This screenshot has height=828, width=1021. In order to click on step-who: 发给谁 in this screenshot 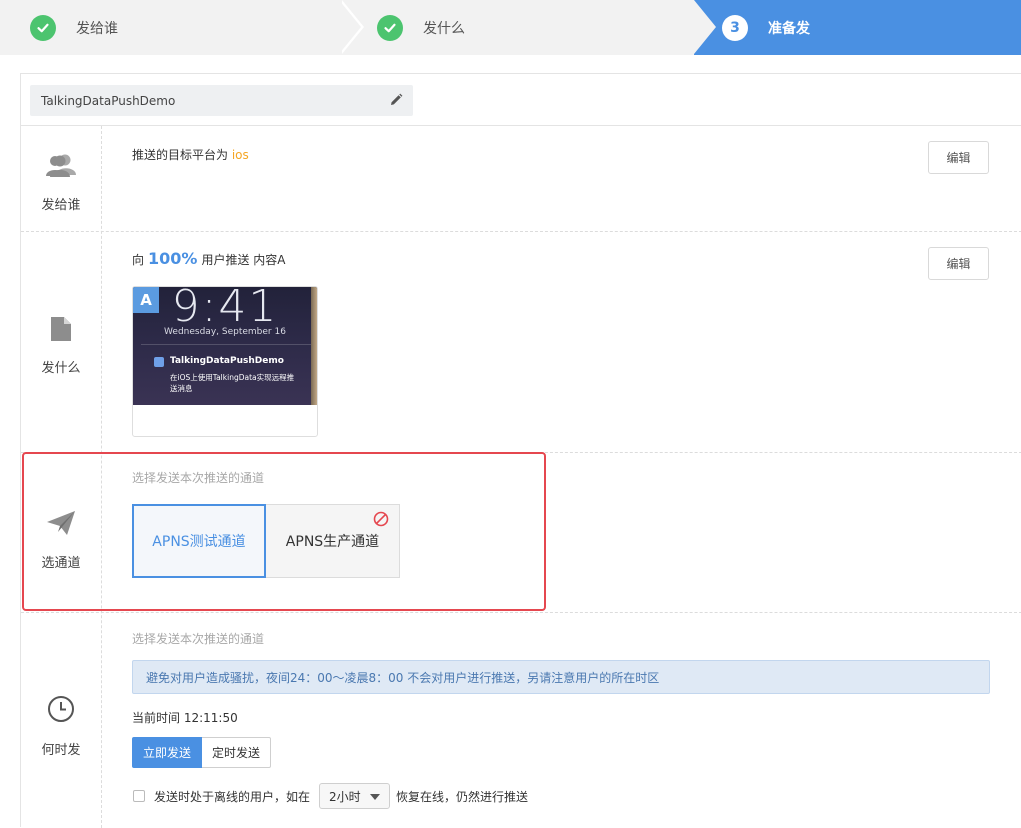, I will do `click(74, 27)`.